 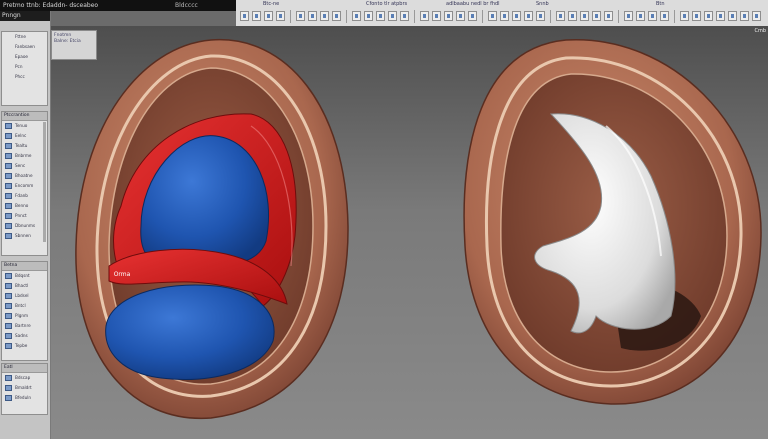 I want to click on scene-panel: Fttne Fanbsaen Epaoe Pcn Phcc, so click(x=24, y=68).